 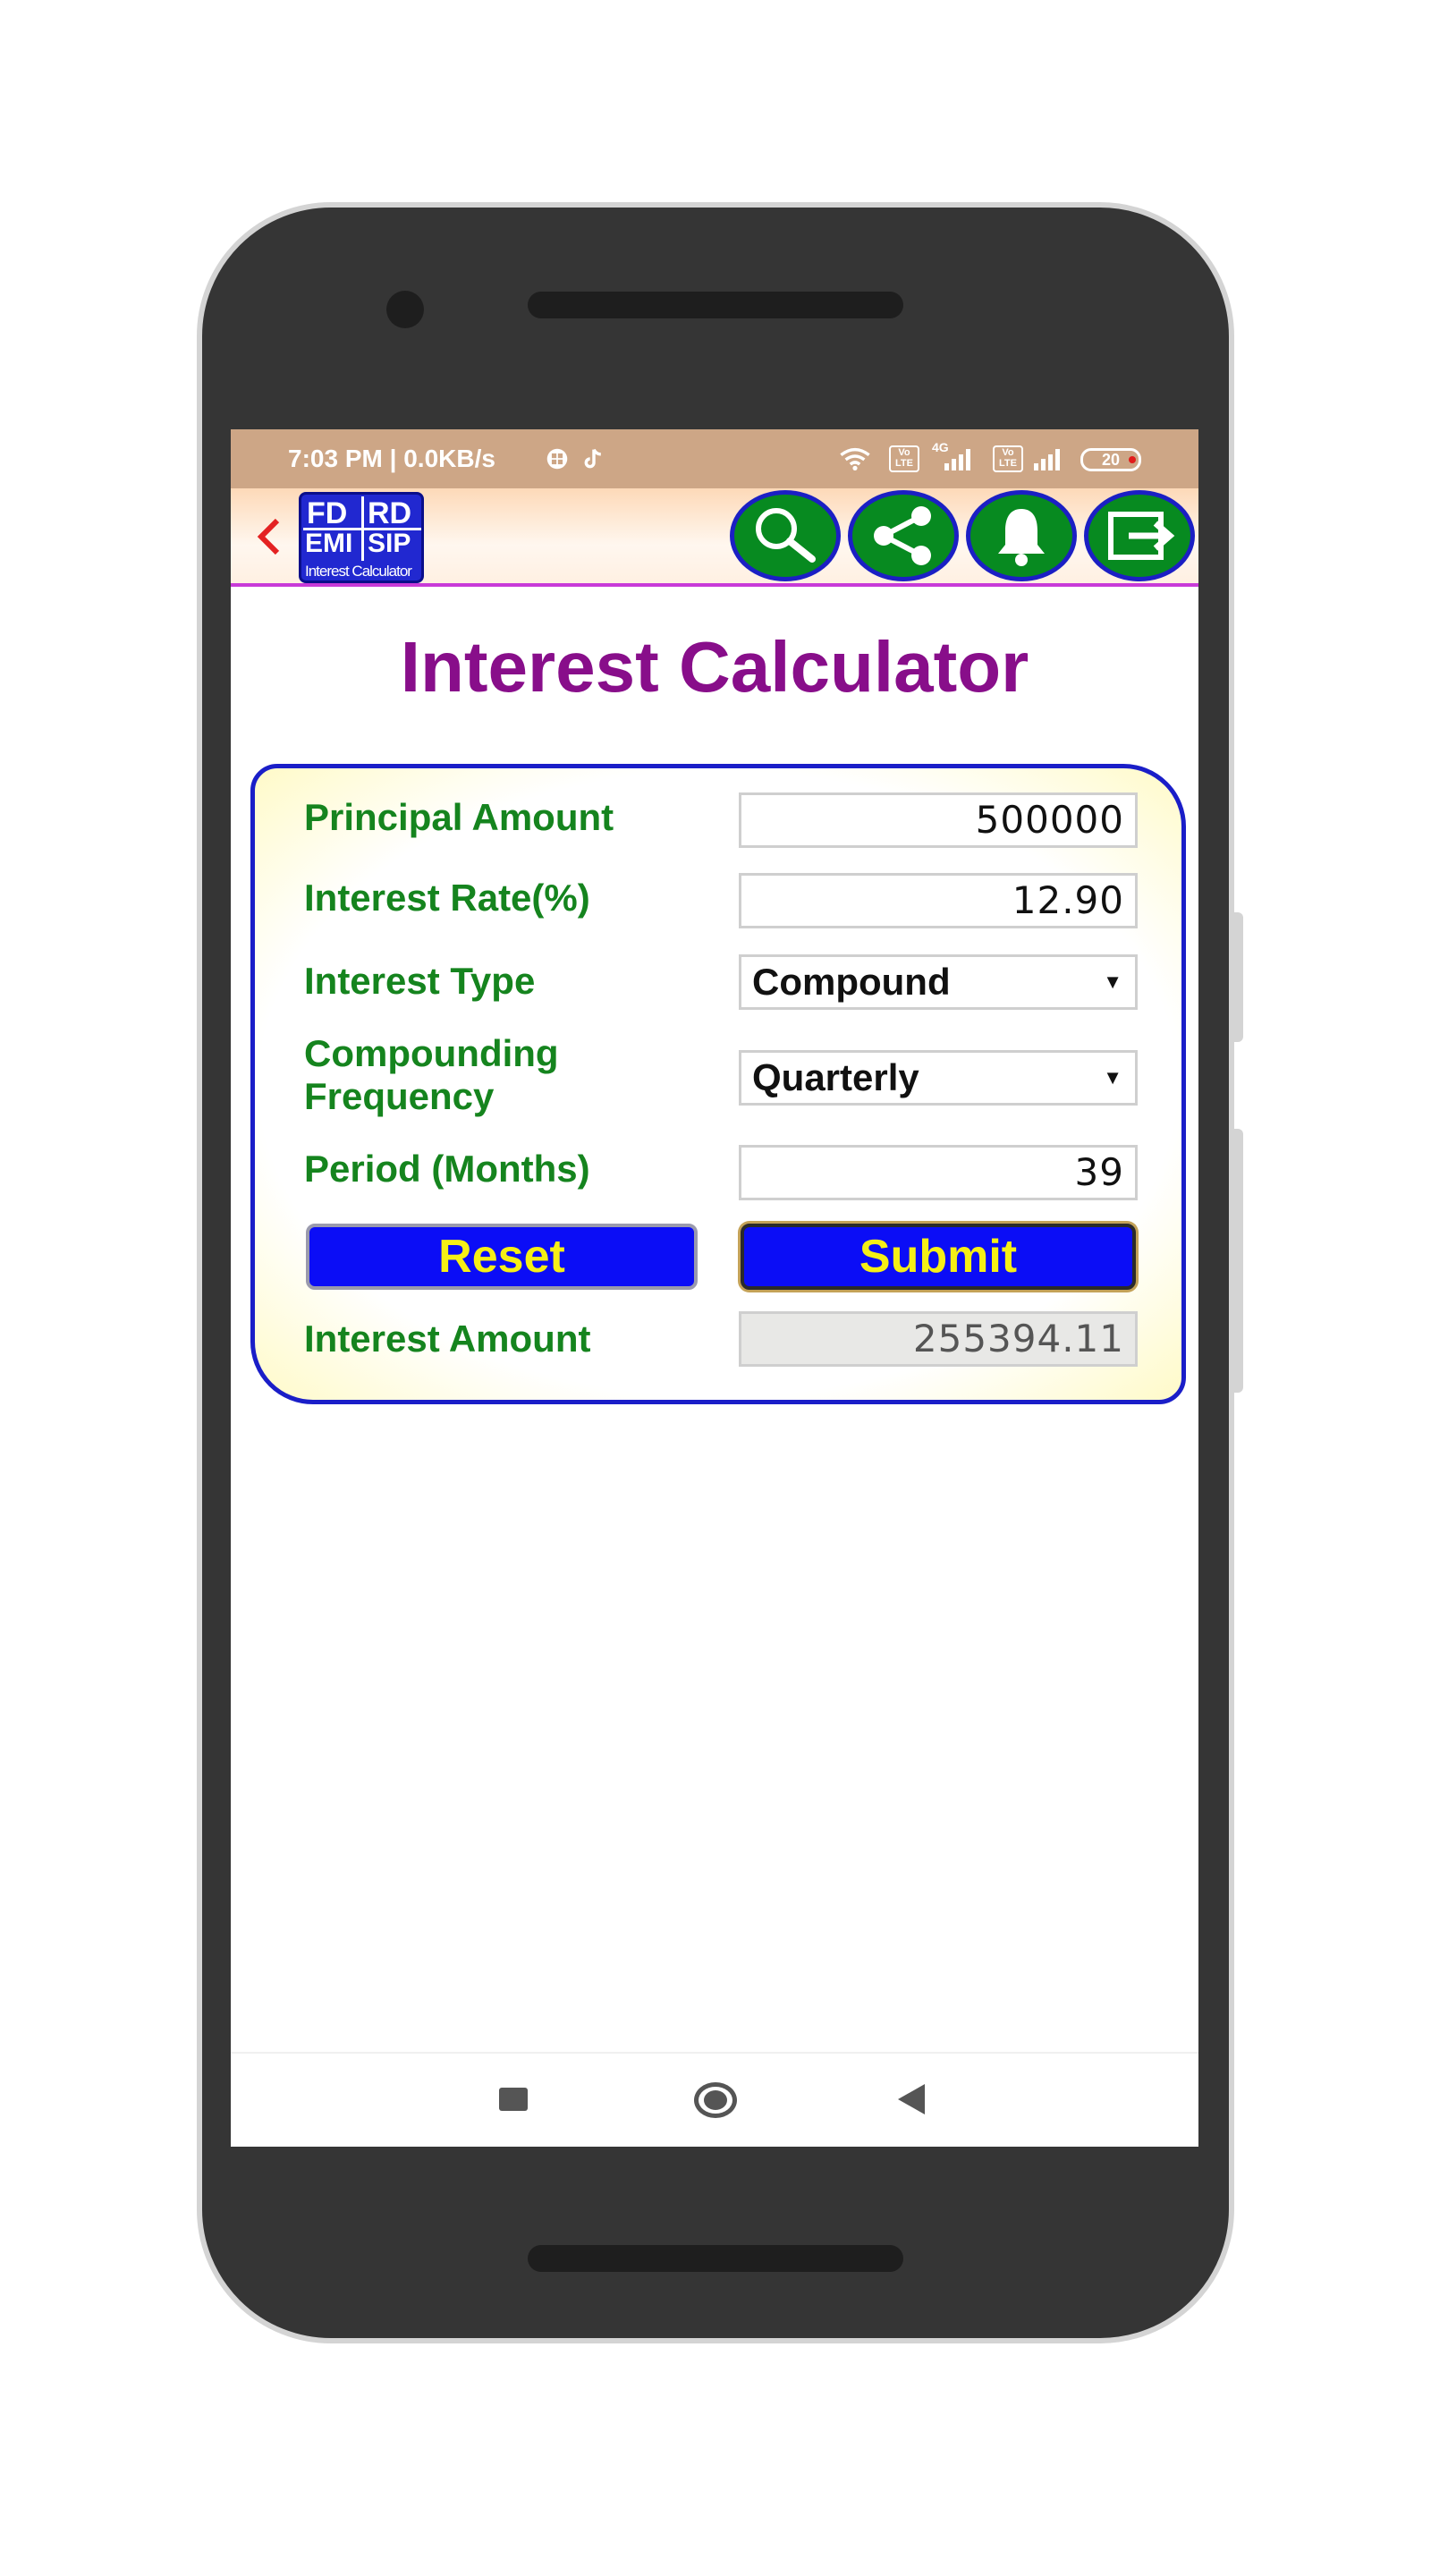 I want to click on battery-level: 20, so click(x=1111, y=460).